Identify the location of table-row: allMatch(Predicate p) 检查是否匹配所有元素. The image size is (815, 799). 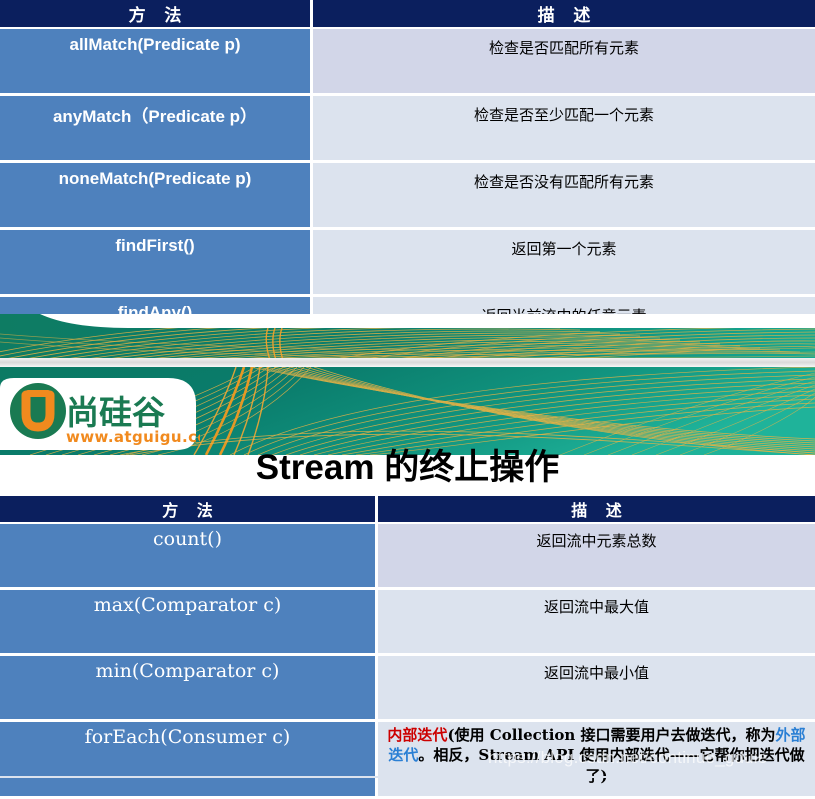
(407, 62).